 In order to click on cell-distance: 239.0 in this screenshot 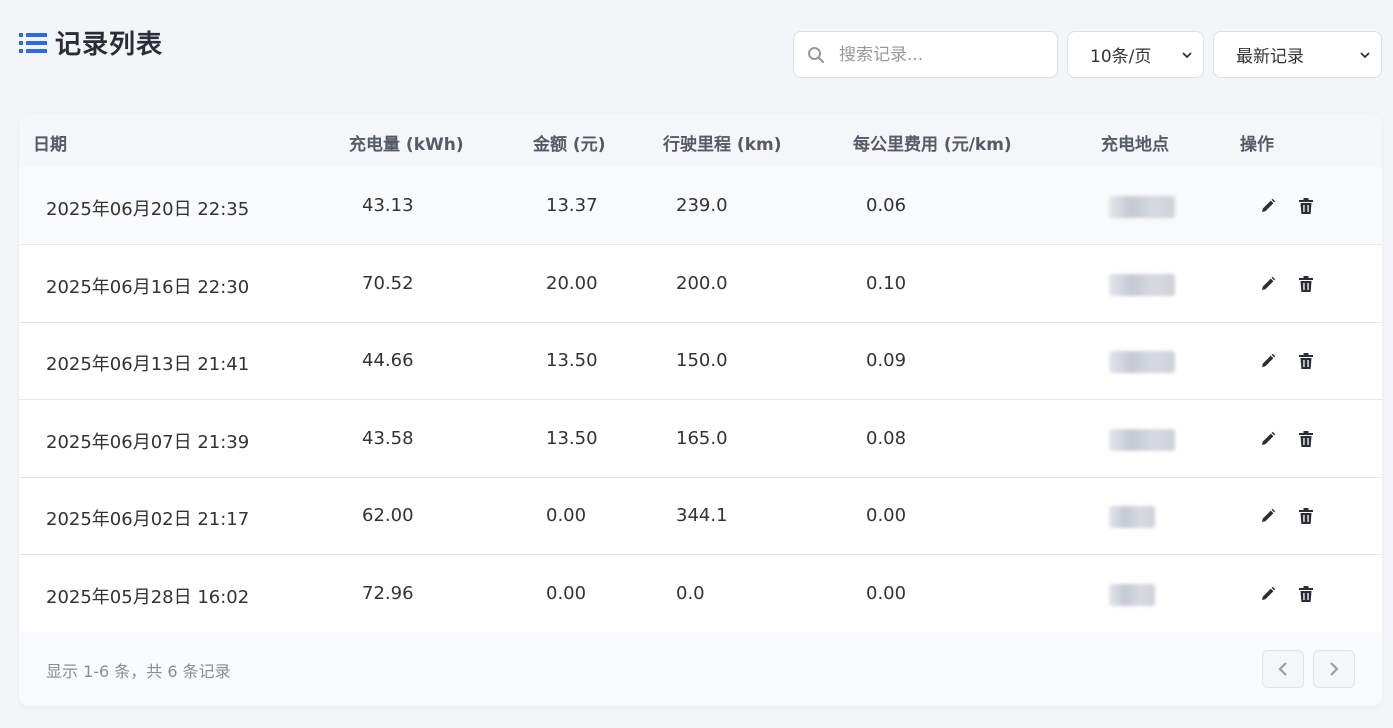, I will do `click(702, 205)`.